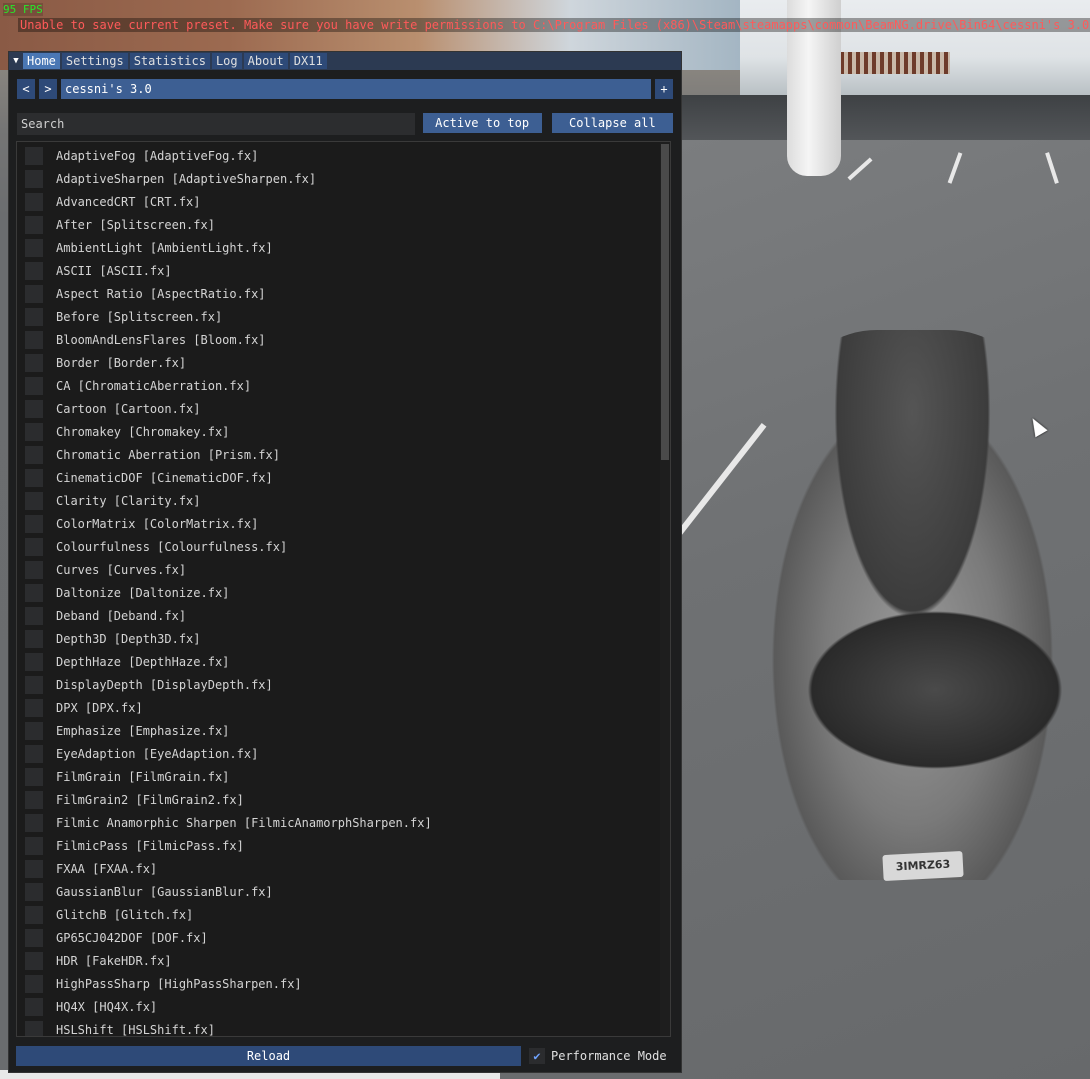 The height and width of the screenshot is (1079, 1090). Describe the element at coordinates (337, 569) in the screenshot. I see `effect-list-item: Curves [Curves.fx]` at that location.